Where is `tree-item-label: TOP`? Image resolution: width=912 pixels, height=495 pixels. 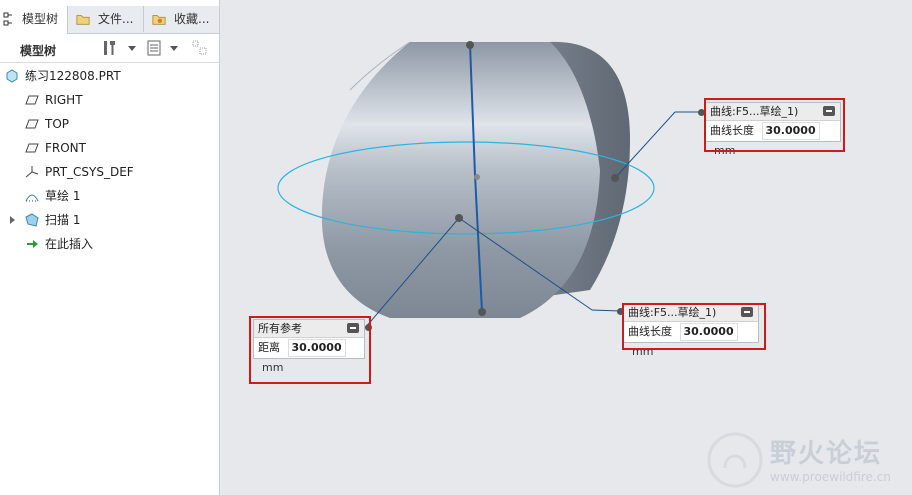
tree-item-label: TOP is located at coordinates (57, 124).